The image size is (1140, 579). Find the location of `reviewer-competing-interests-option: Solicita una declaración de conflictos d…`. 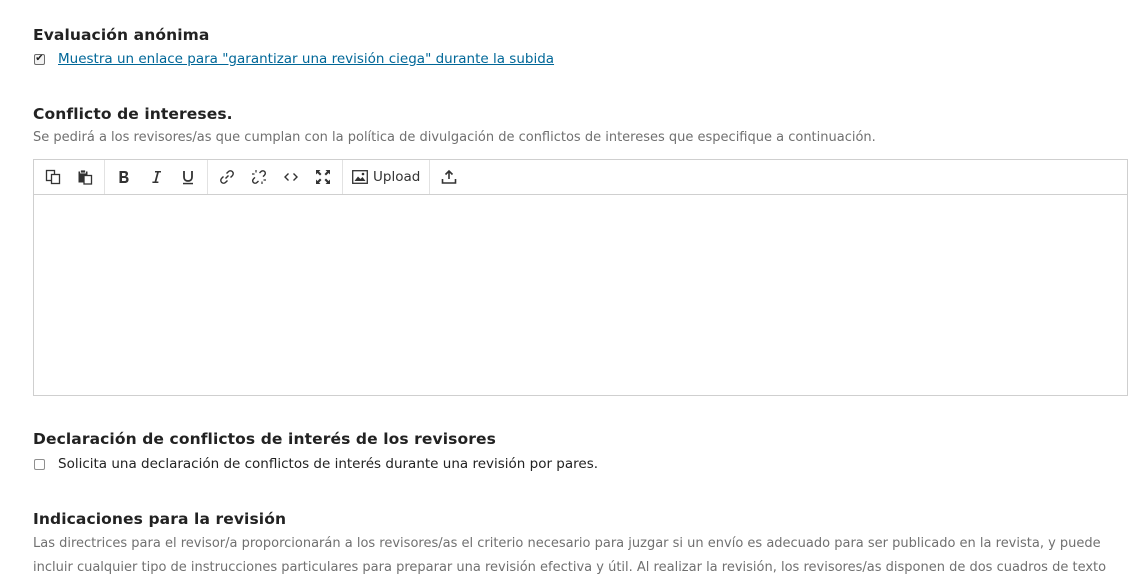

reviewer-competing-interests-option: Solicita una declaración de conflictos d… is located at coordinates (315, 464).